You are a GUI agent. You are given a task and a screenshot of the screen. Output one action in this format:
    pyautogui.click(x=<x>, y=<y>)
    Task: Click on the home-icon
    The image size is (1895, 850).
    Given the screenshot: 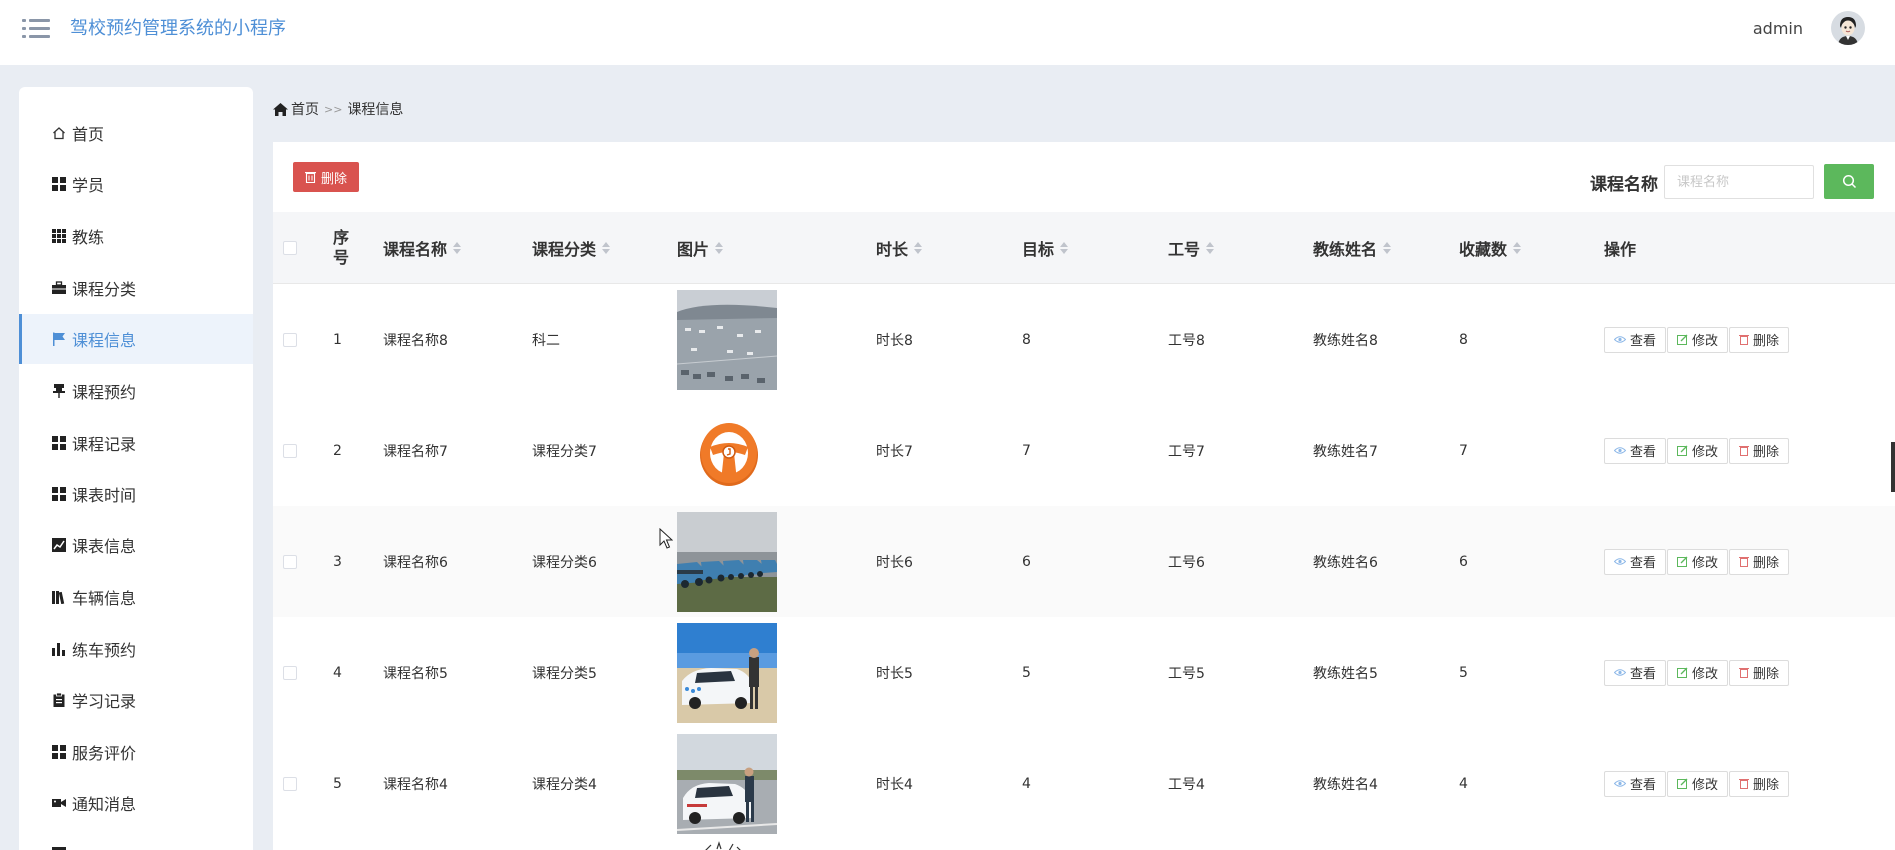 What is the action you would take?
    pyautogui.click(x=280, y=109)
    